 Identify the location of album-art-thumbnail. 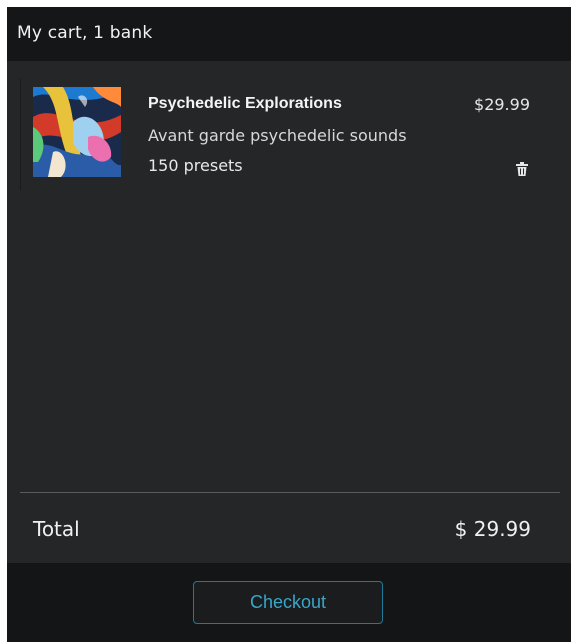
(77, 132).